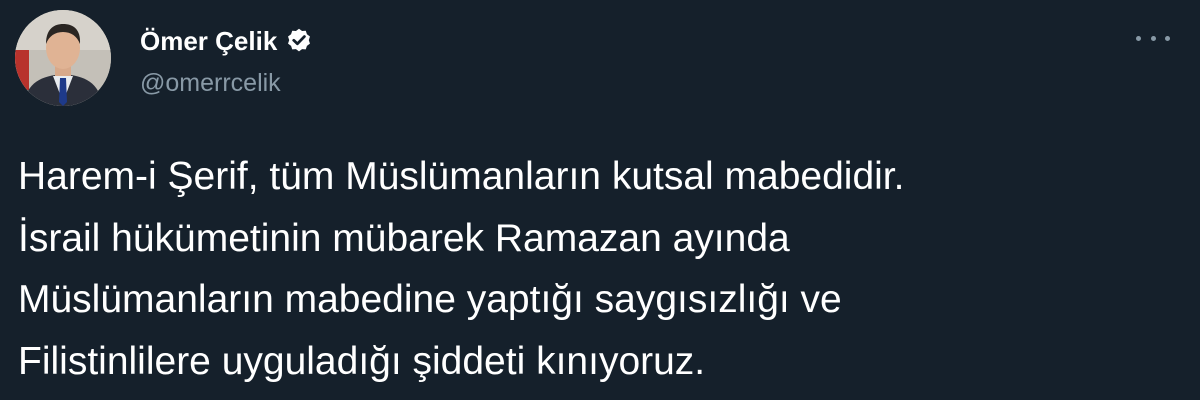 The height and width of the screenshot is (400, 1200). I want to click on verified-badge-icon, so click(299, 41).